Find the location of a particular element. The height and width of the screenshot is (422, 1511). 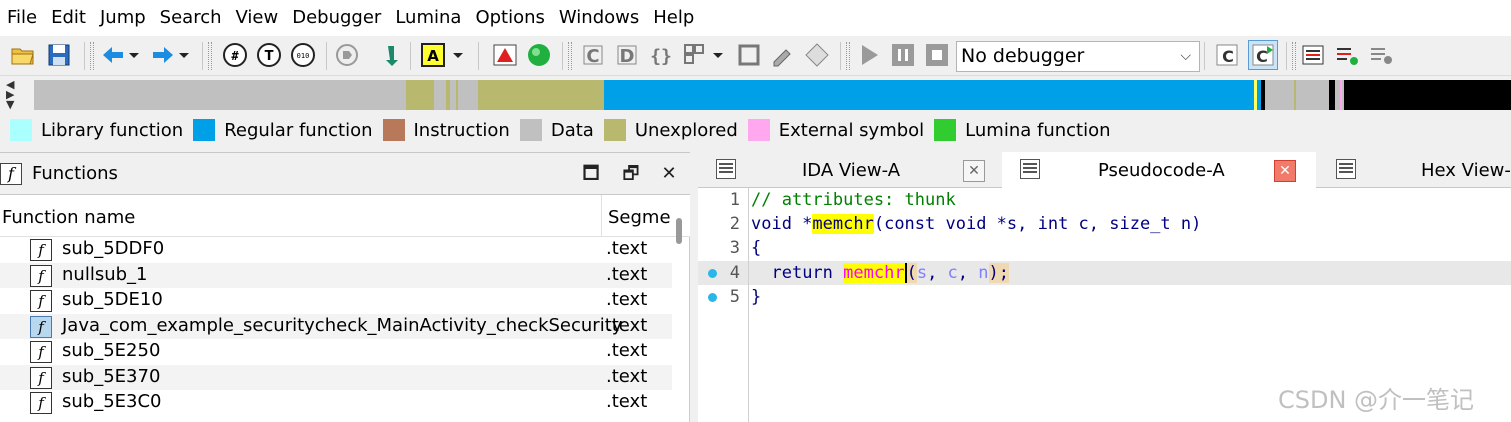

list-add-icon is located at coordinates (1347, 55).